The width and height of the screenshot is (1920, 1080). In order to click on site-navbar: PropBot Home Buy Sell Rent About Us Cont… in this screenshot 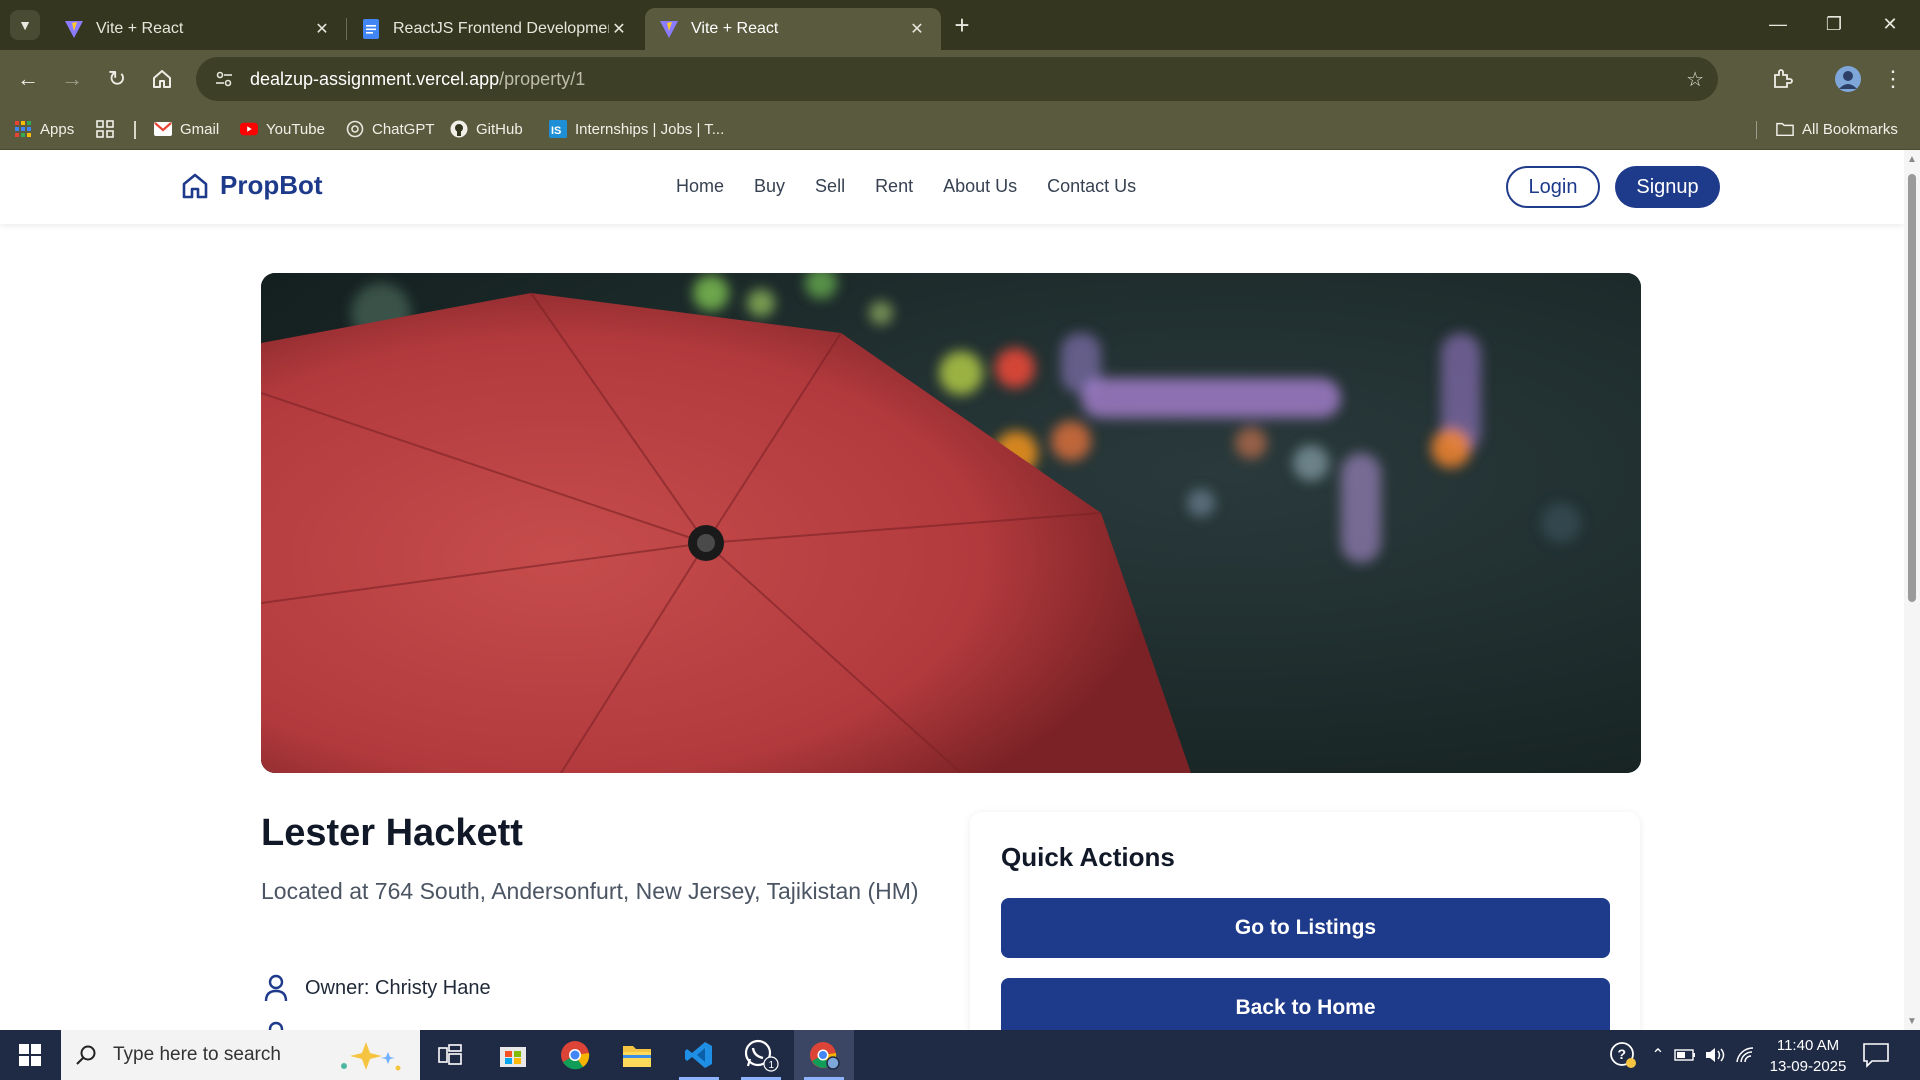, I will do `click(952, 187)`.